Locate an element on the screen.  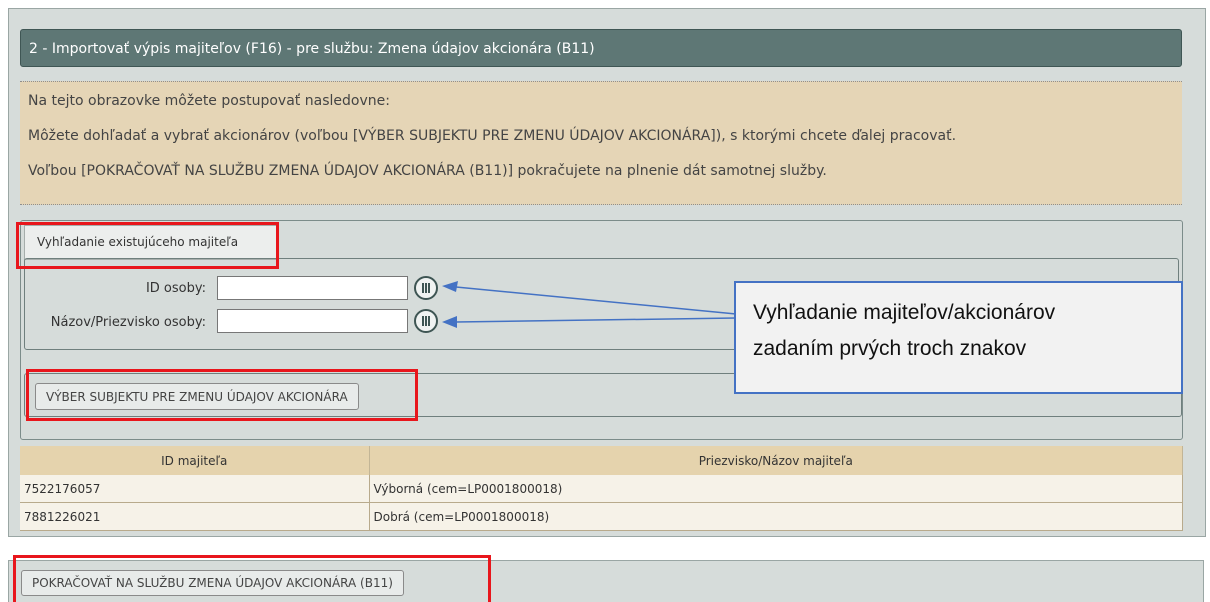
callout-line-1: Vyhľadanie majiteľov/akcionárov is located at coordinates (904, 312).